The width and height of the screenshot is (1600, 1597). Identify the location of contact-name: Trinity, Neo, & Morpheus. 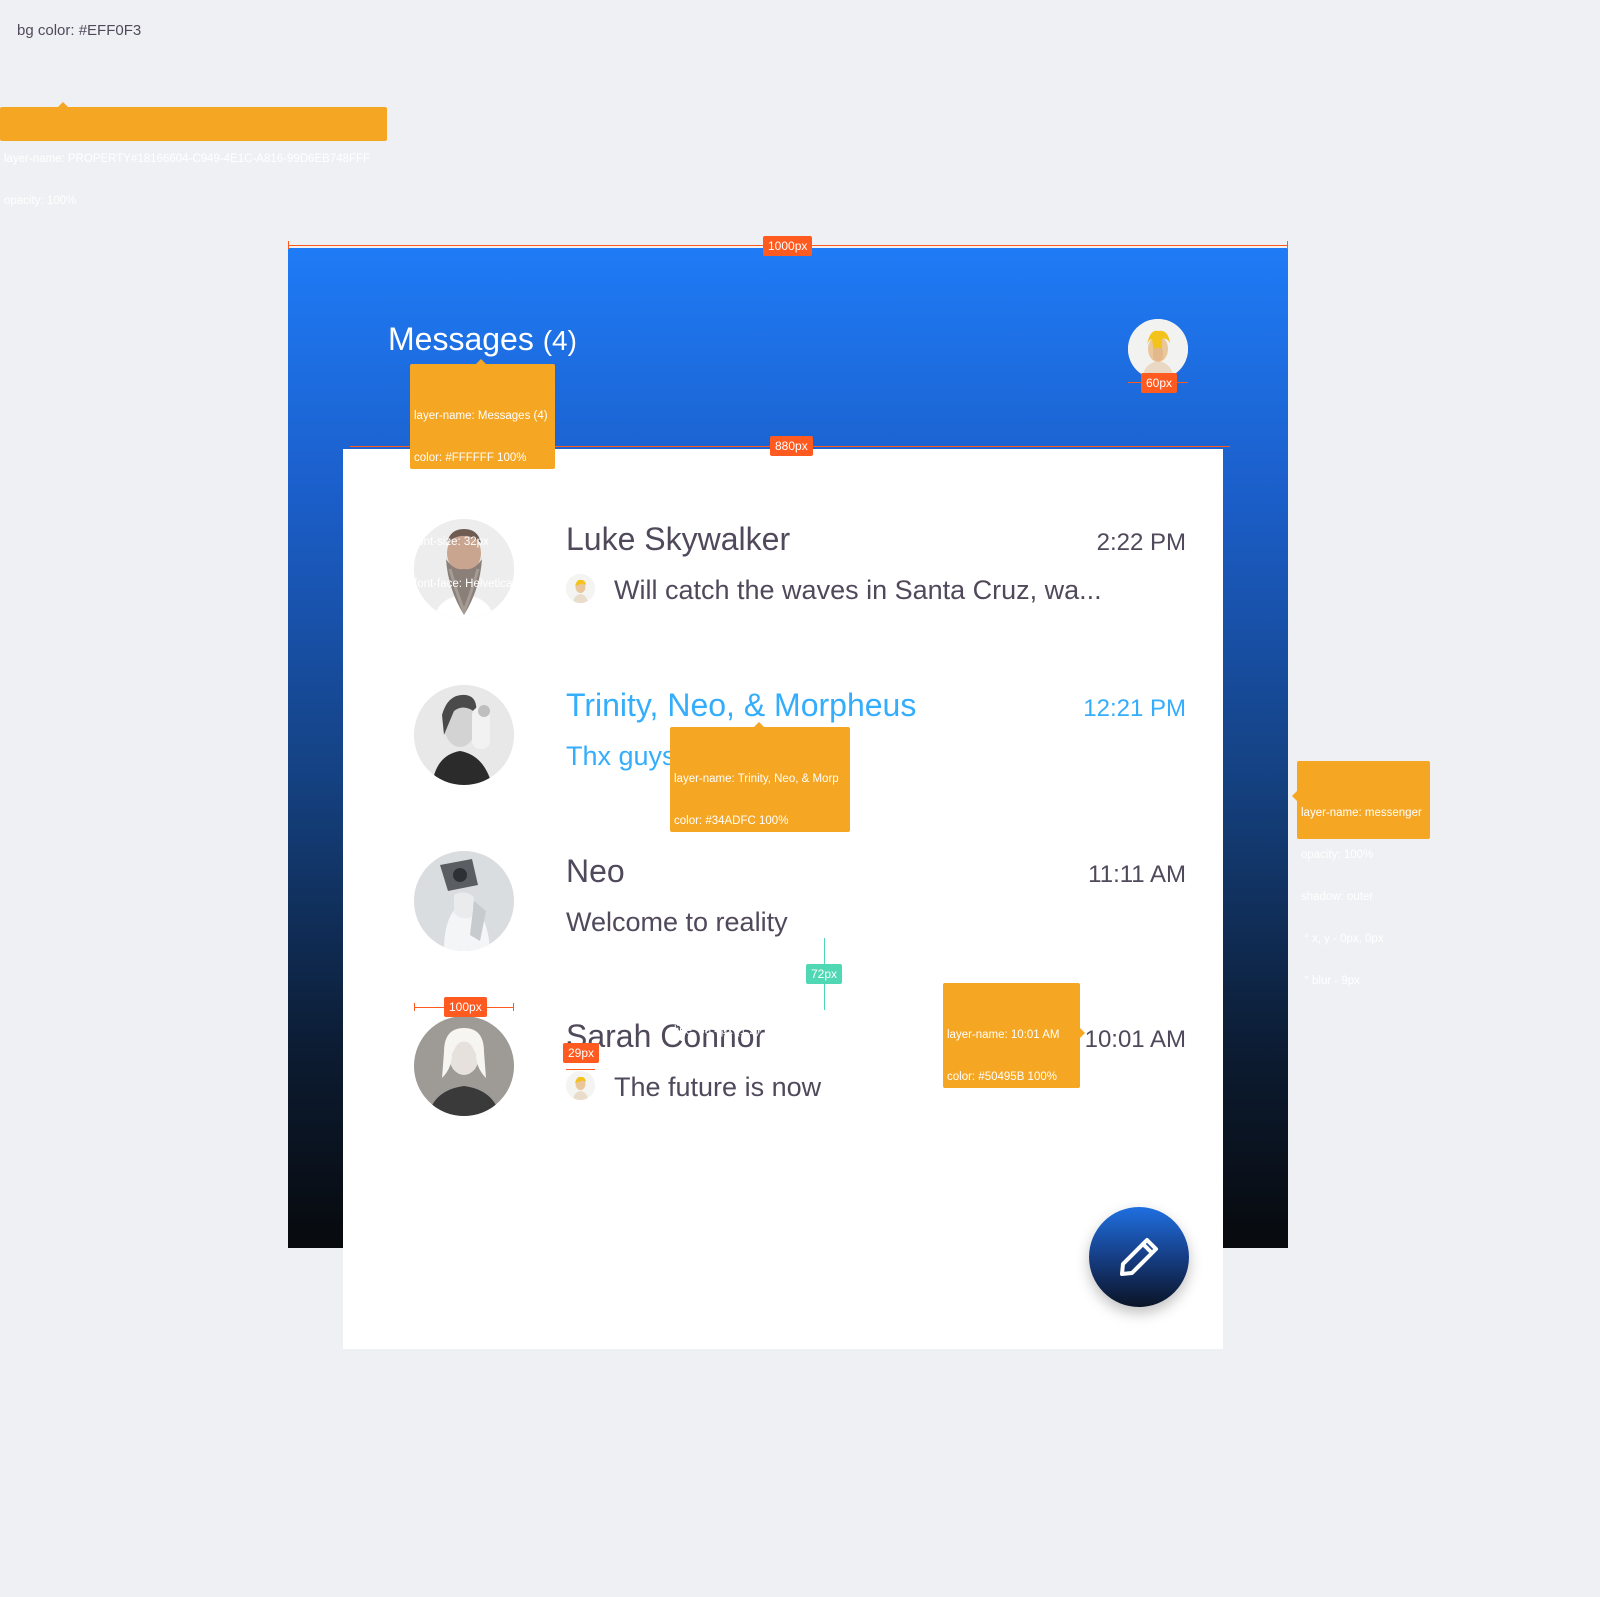
(741, 705).